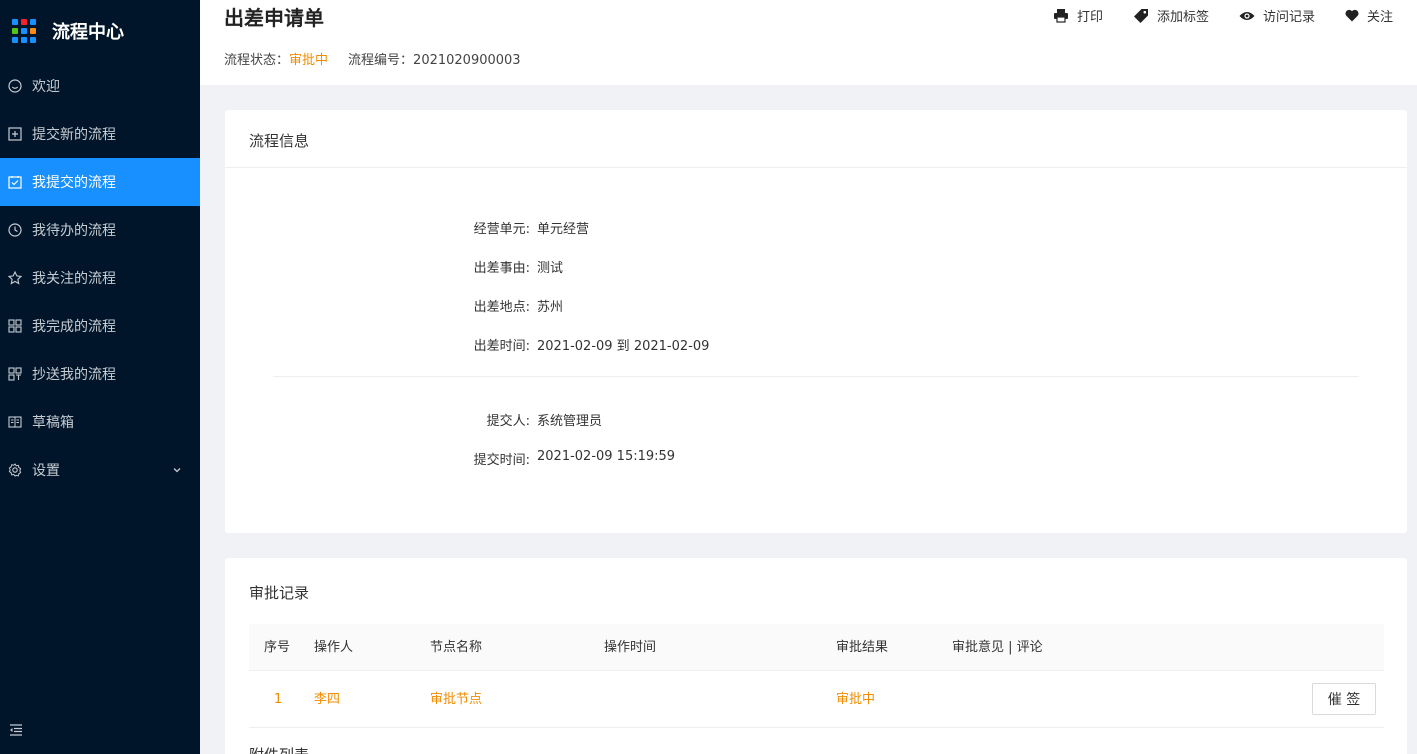 The height and width of the screenshot is (754, 1417). I want to click on book-icon, so click(15, 422).